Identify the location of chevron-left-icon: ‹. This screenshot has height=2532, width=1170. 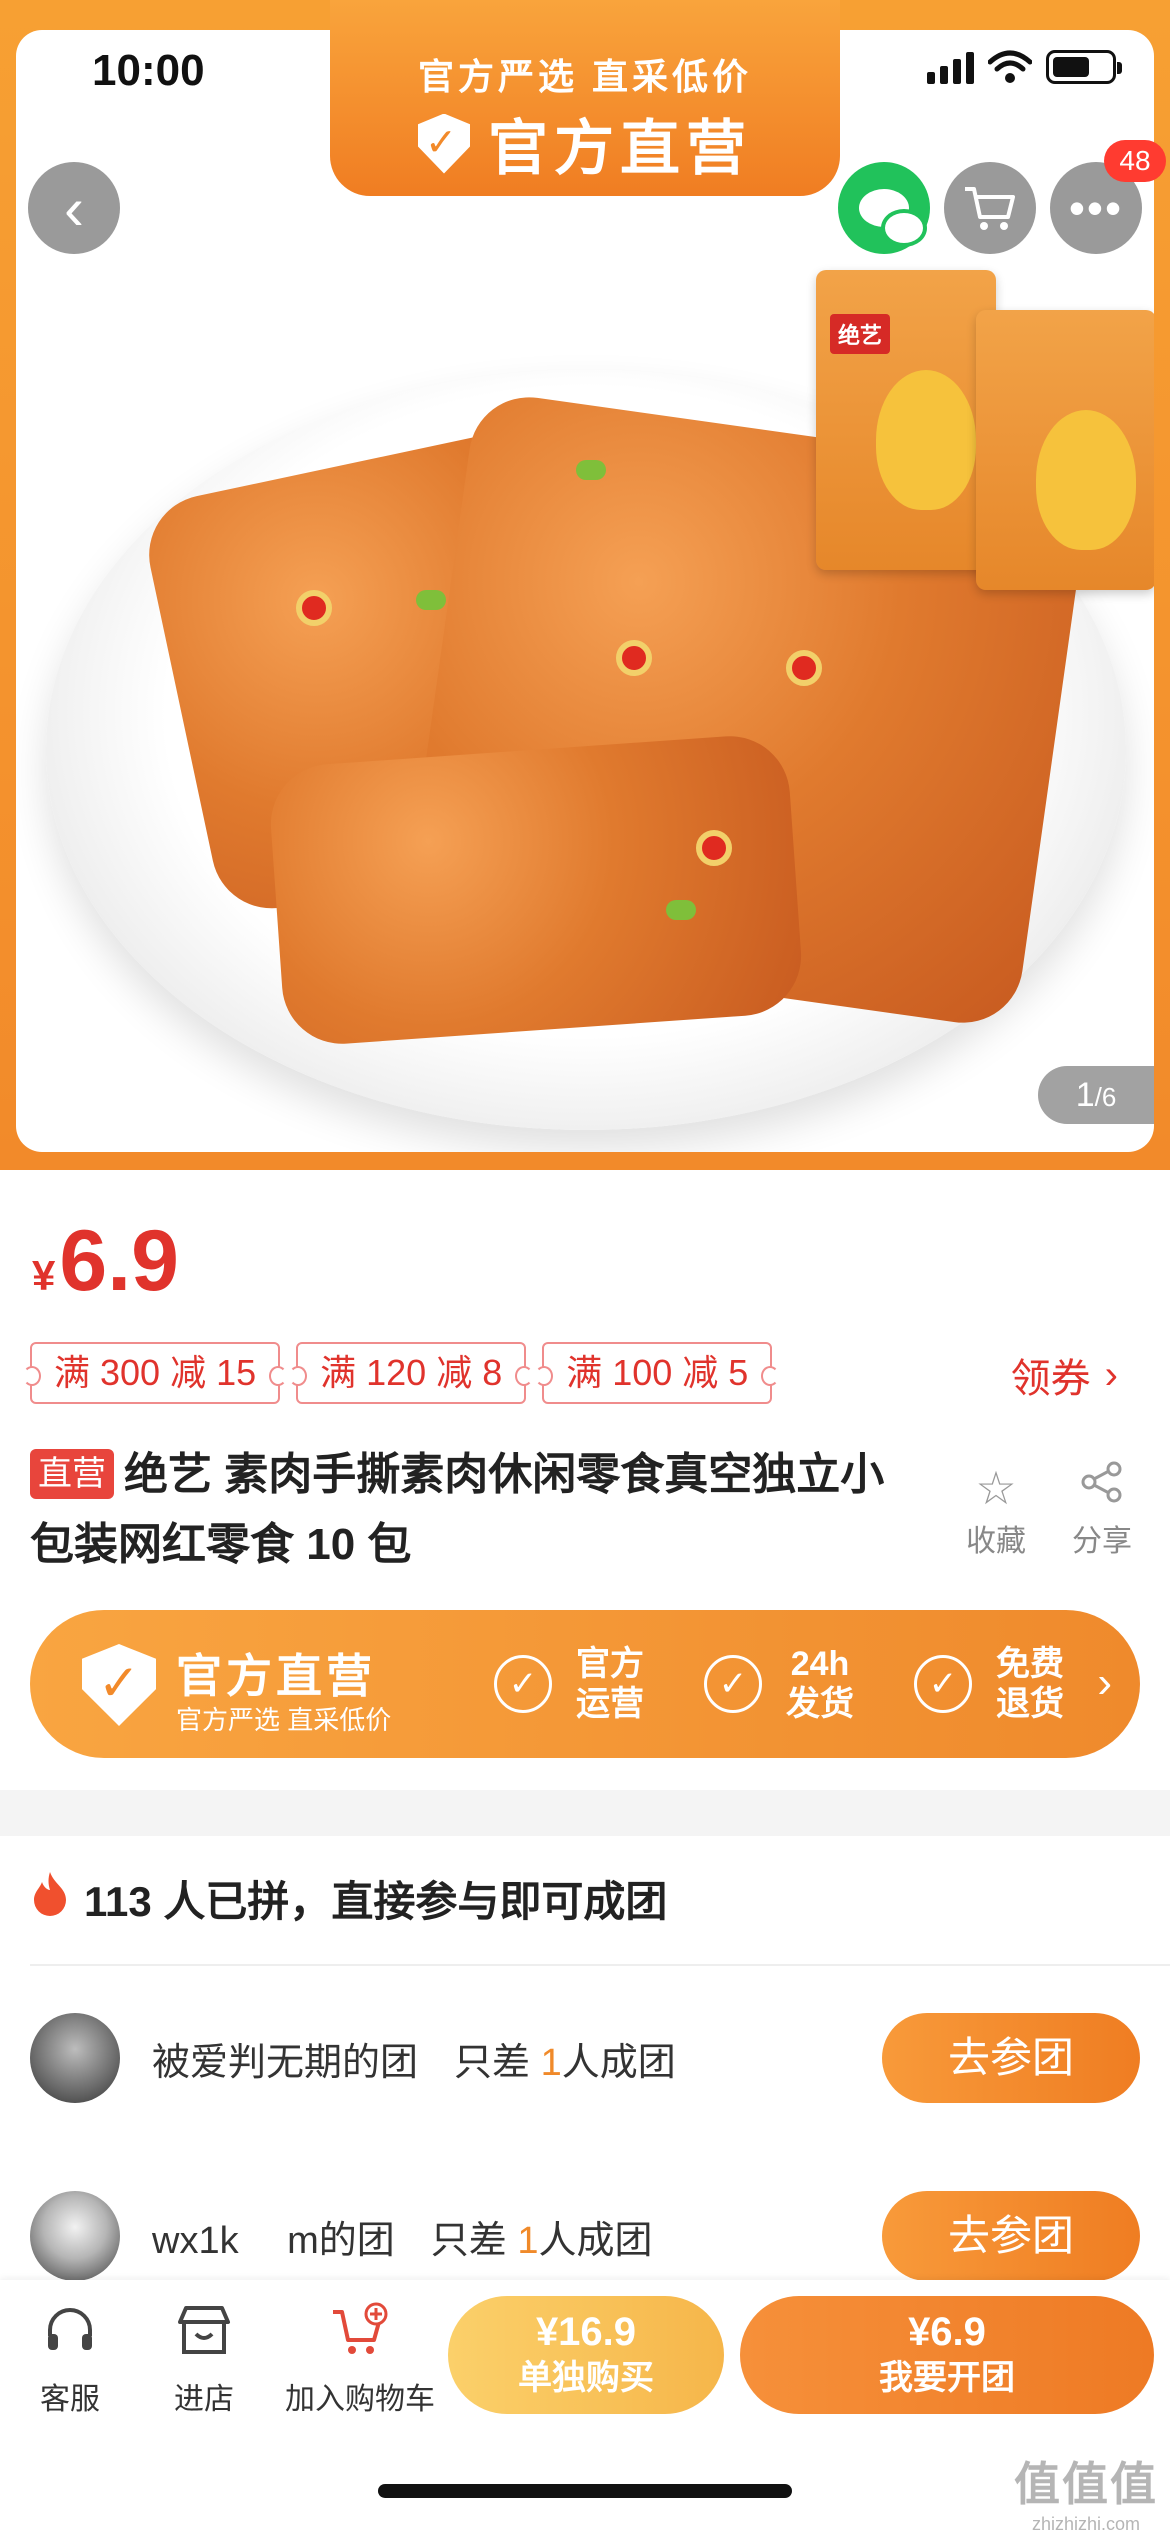
(74, 208).